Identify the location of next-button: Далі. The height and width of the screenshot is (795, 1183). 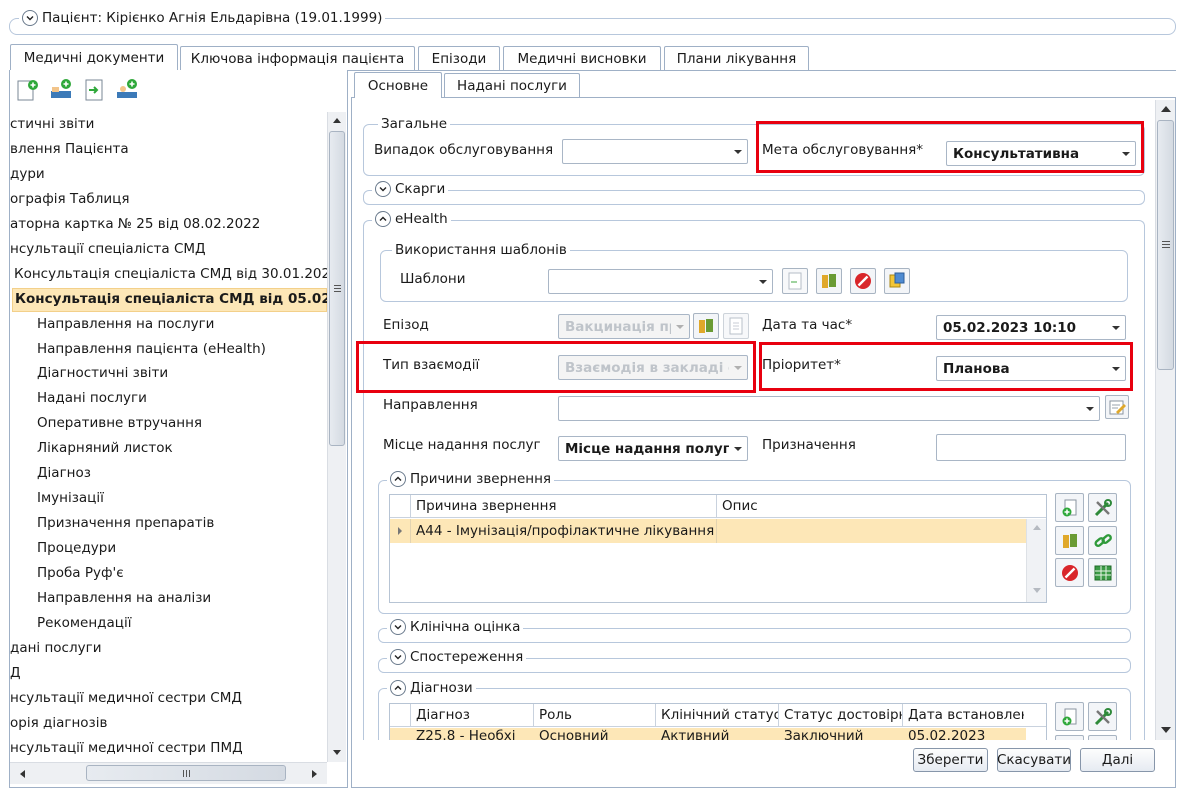
(1117, 760).